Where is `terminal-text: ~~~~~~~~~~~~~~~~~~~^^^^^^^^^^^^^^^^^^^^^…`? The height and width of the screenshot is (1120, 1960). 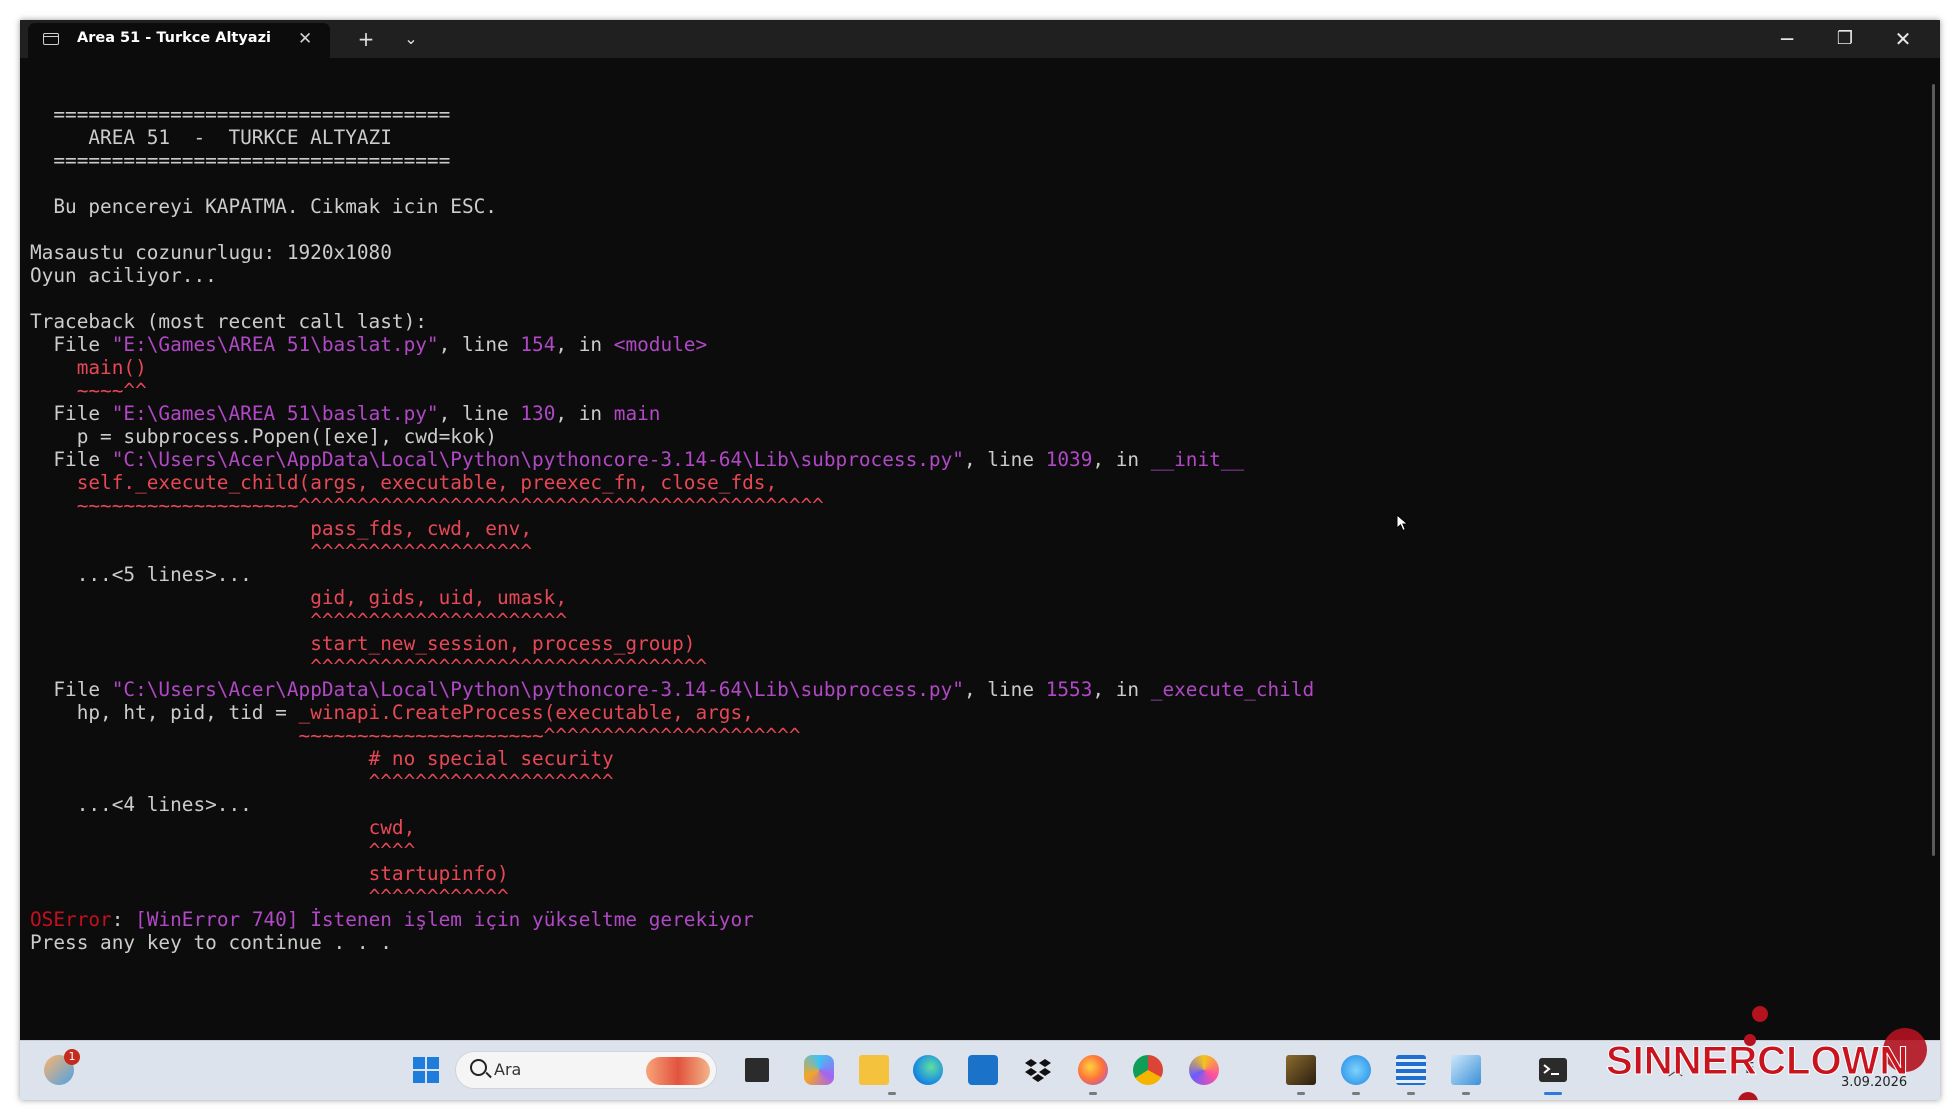
terminal-text: ~~~~~~~~~~~~~~~~~~~^^^^^^^^^^^^^^^^^^^^^… is located at coordinates (450, 505).